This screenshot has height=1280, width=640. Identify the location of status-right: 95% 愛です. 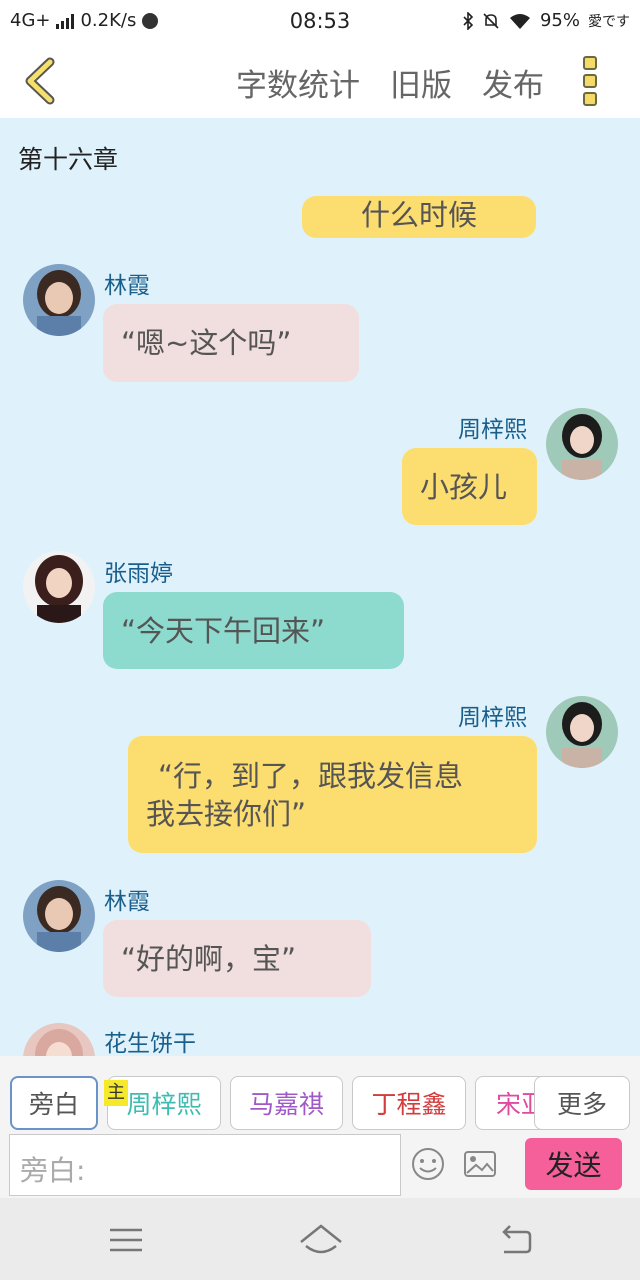
(546, 20).